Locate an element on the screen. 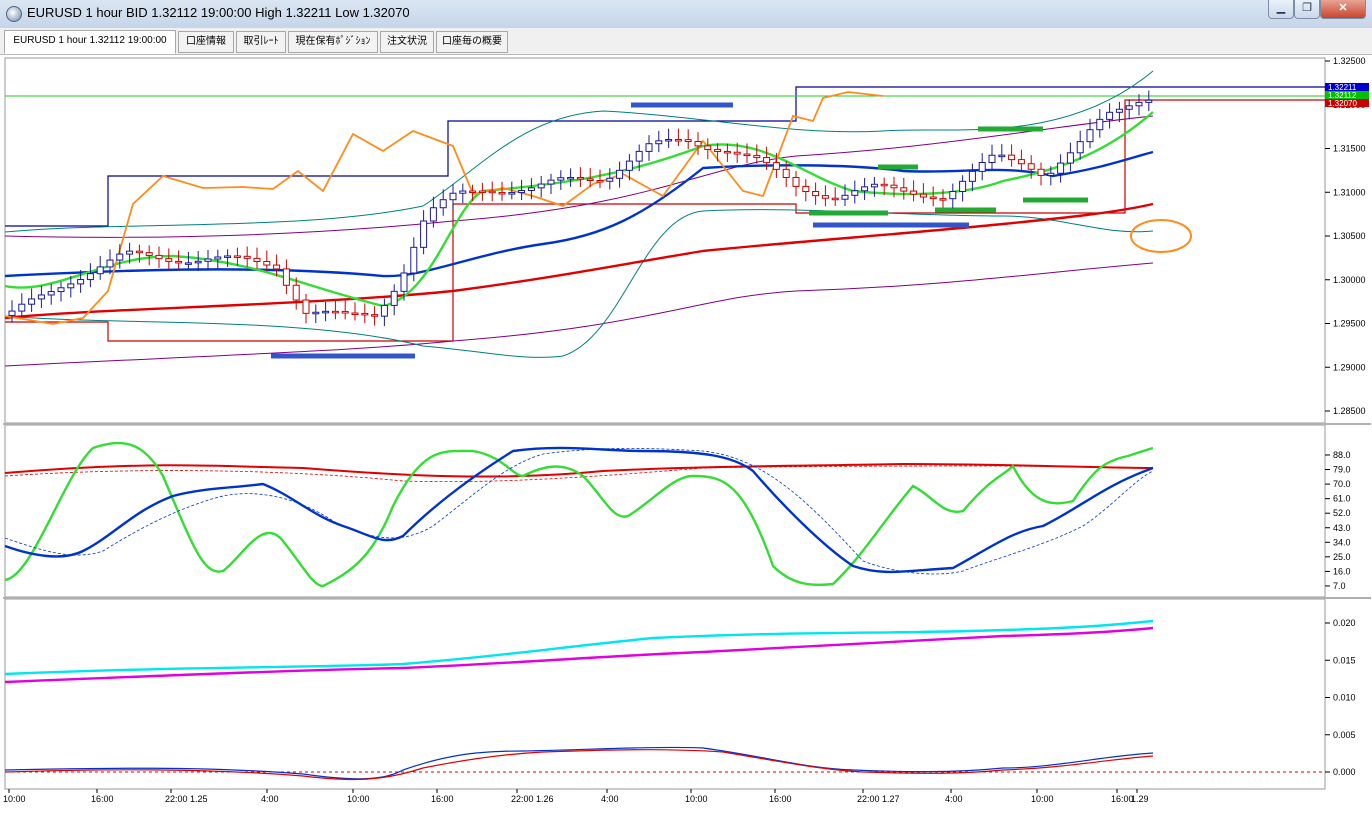 This screenshot has width=1372, height=813. tab-trade-rates: 取引ﾚｰﾄ is located at coordinates (261, 42).